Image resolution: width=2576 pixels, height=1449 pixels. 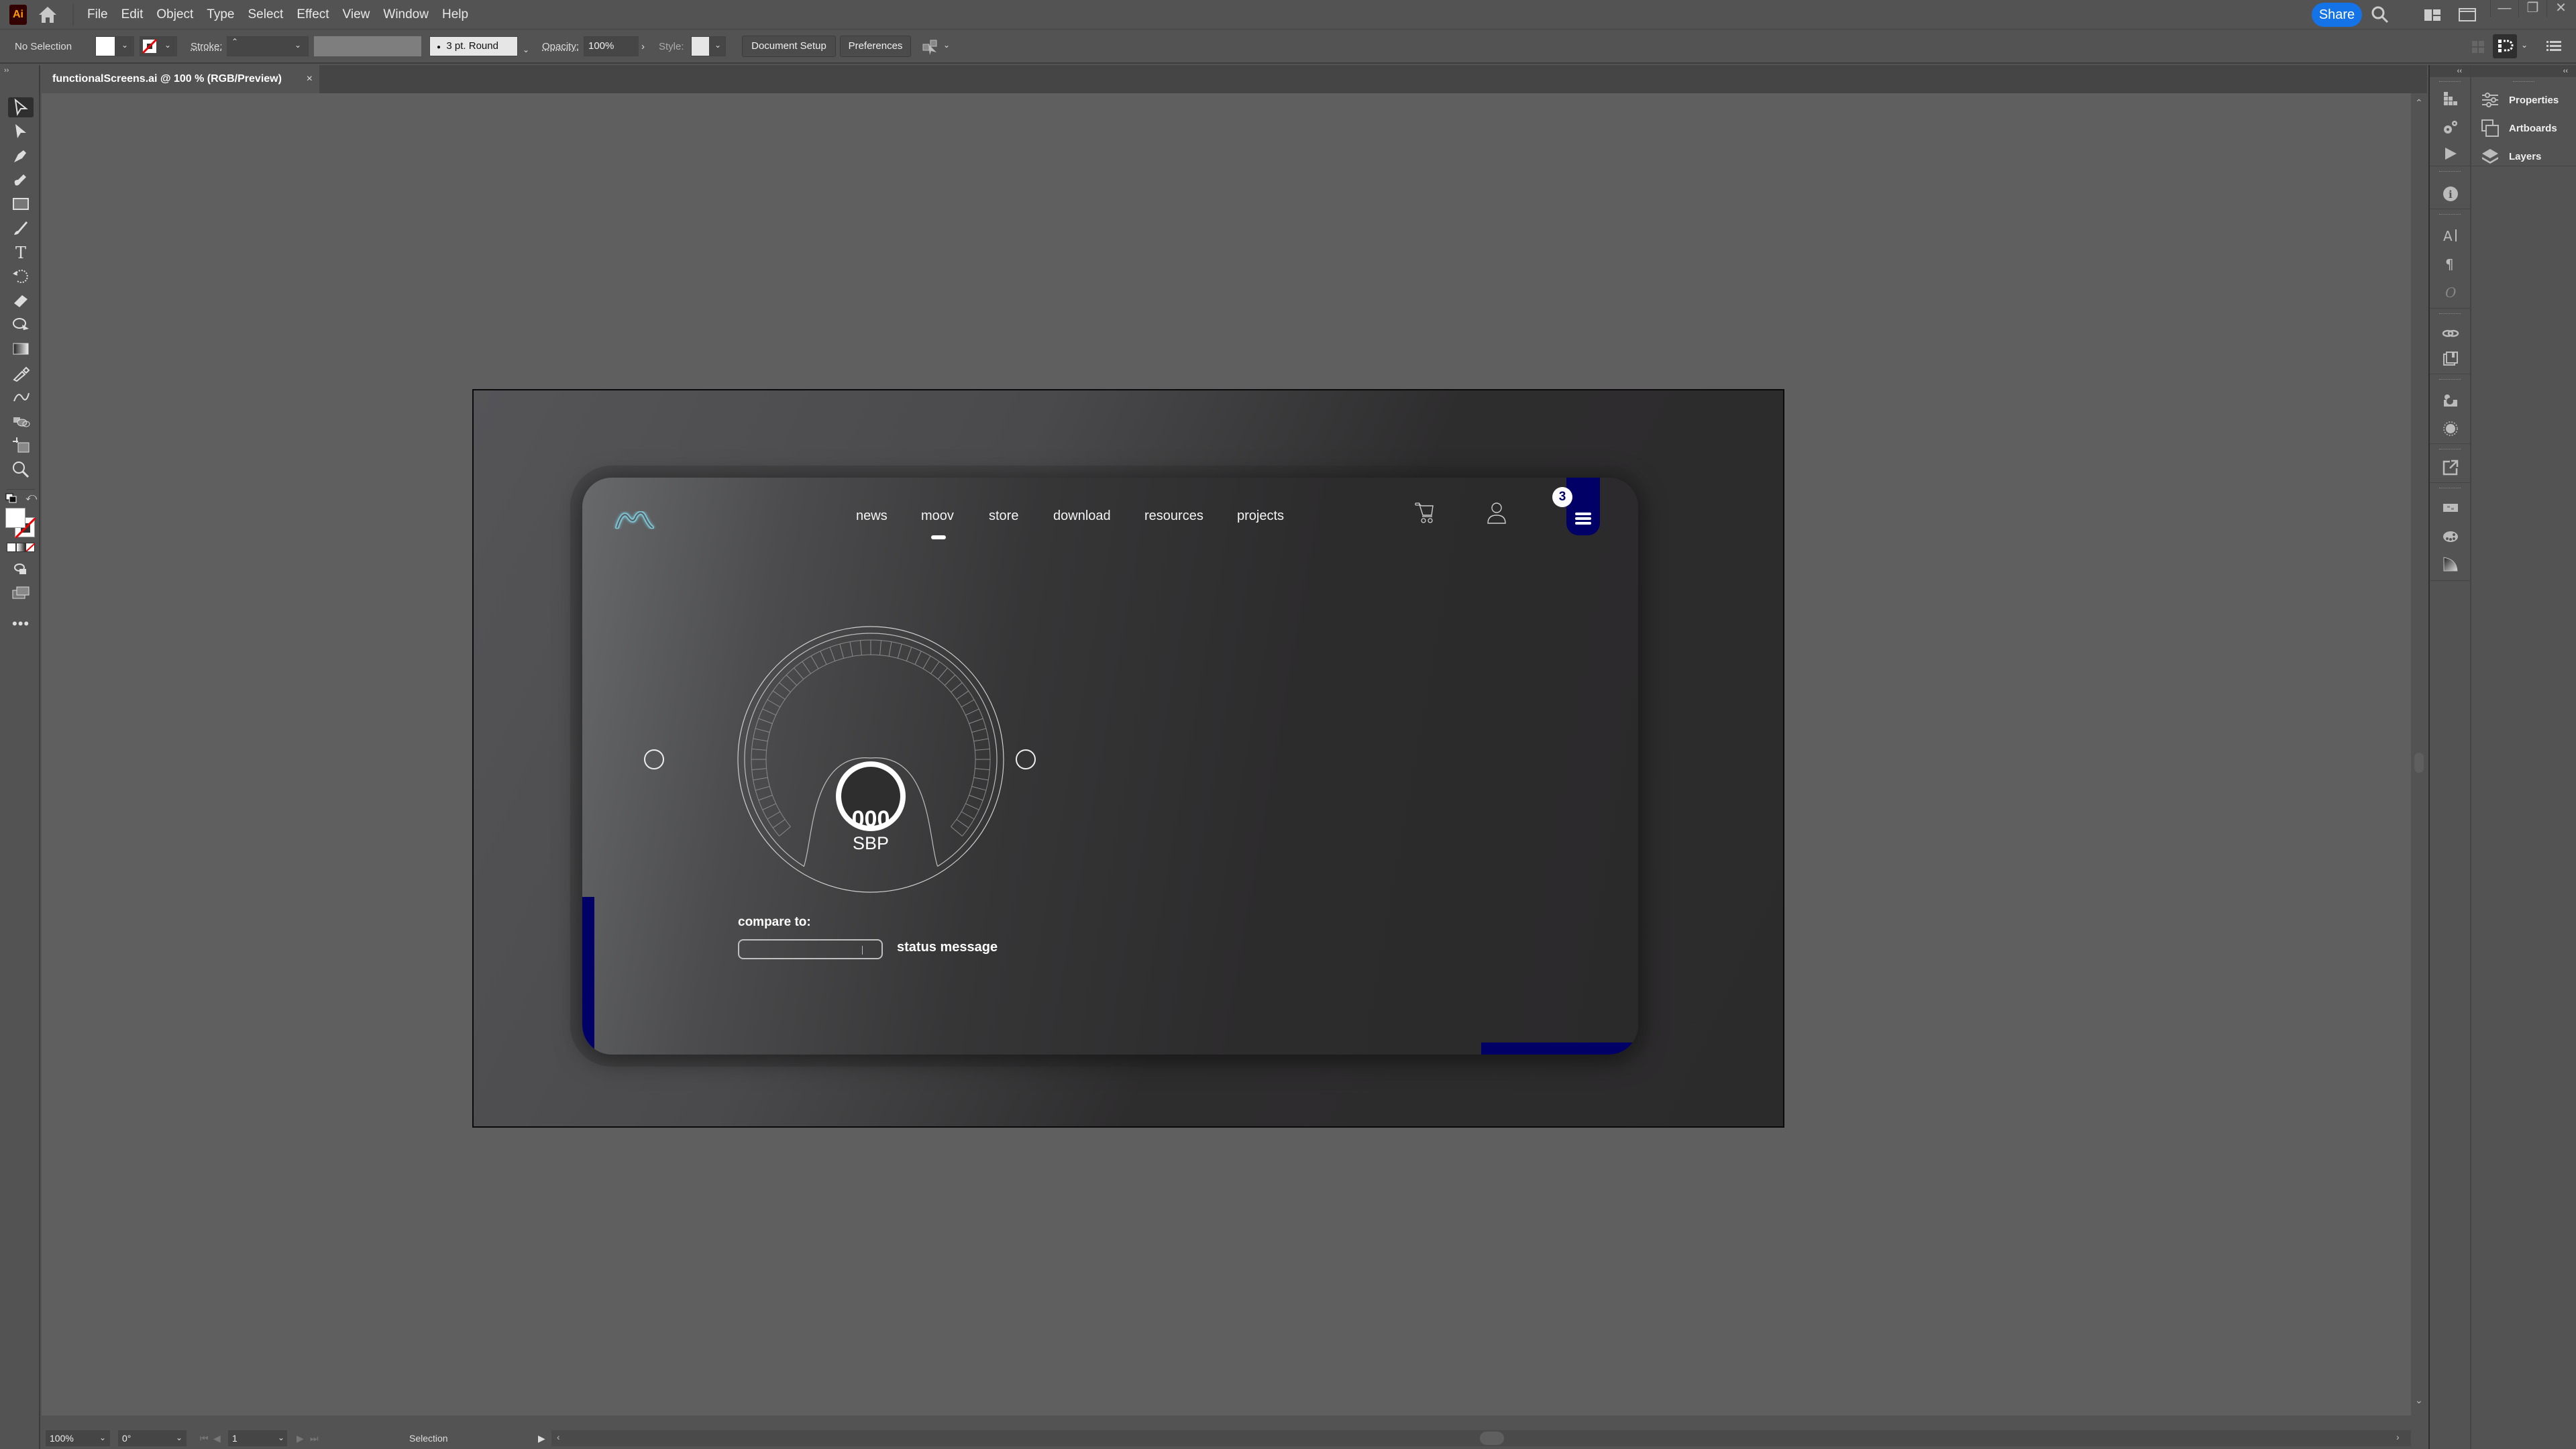 What do you see at coordinates (1425, 513) in the screenshot?
I see `cart-icon` at bounding box center [1425, 513].